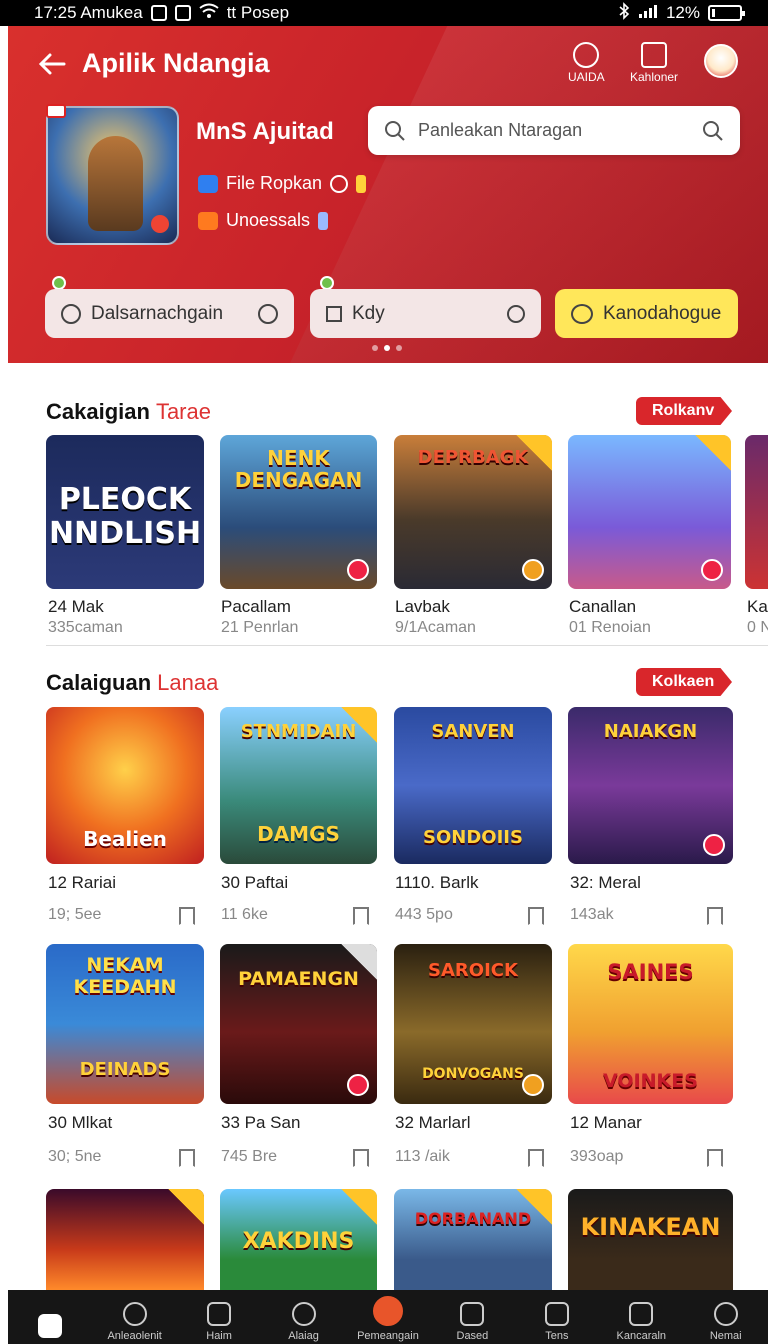  Describe the element at coordinates (472, 1322) in the screenshot. I see `nav-dased: Dased` at that location.